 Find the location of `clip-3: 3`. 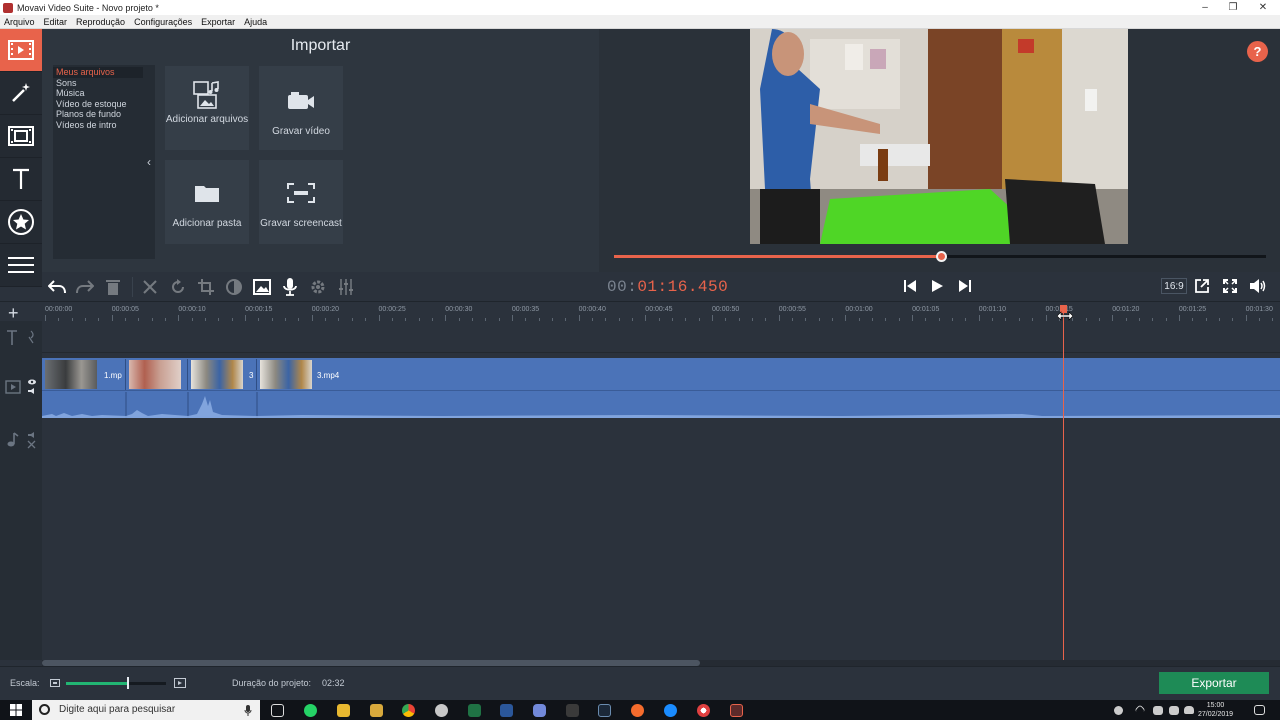

clip-3: 3 is located at coordinates (222, 374).